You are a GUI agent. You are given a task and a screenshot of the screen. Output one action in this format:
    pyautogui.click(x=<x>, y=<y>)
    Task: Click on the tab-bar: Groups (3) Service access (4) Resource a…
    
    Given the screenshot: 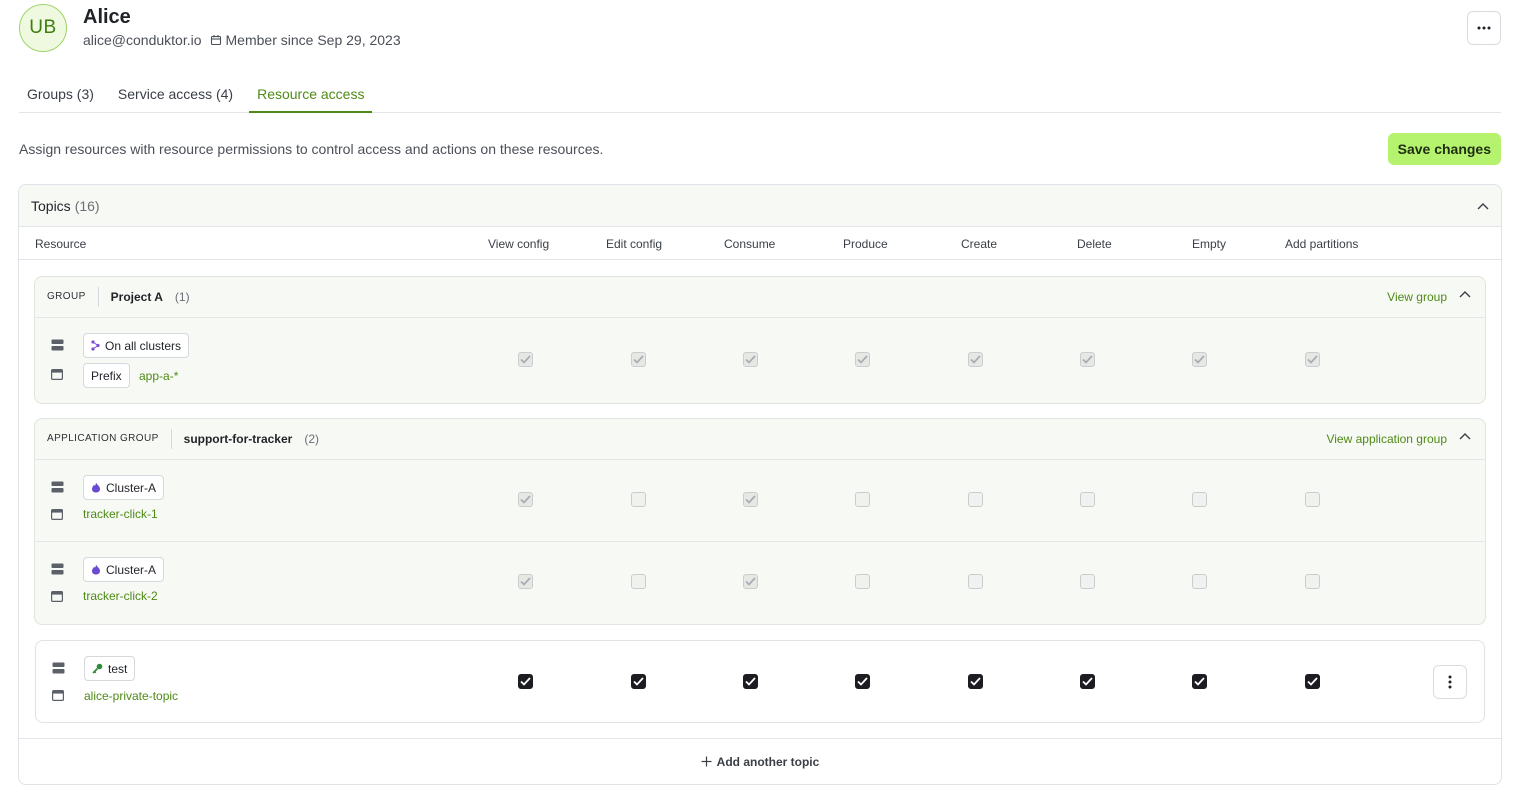 What is the action you would take?
    pyautogui.click(x=760, y=96)
    